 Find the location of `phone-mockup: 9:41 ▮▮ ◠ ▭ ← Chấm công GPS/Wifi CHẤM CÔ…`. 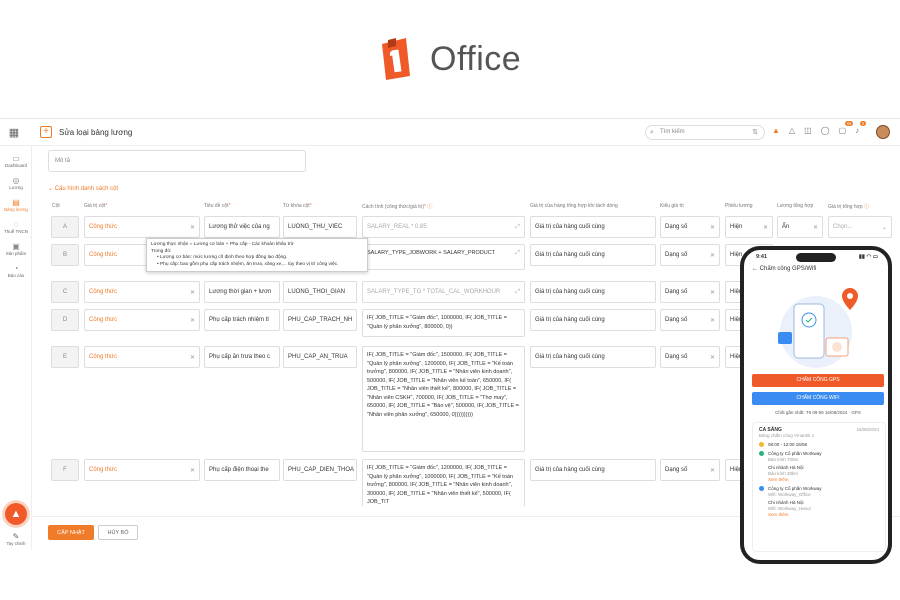

phone-mockup: 9:41 ▮▮ ◠ ▭ ← Chấm công GPS/Wifi CHẤM CÔ… is located at coordinates (816, 405).